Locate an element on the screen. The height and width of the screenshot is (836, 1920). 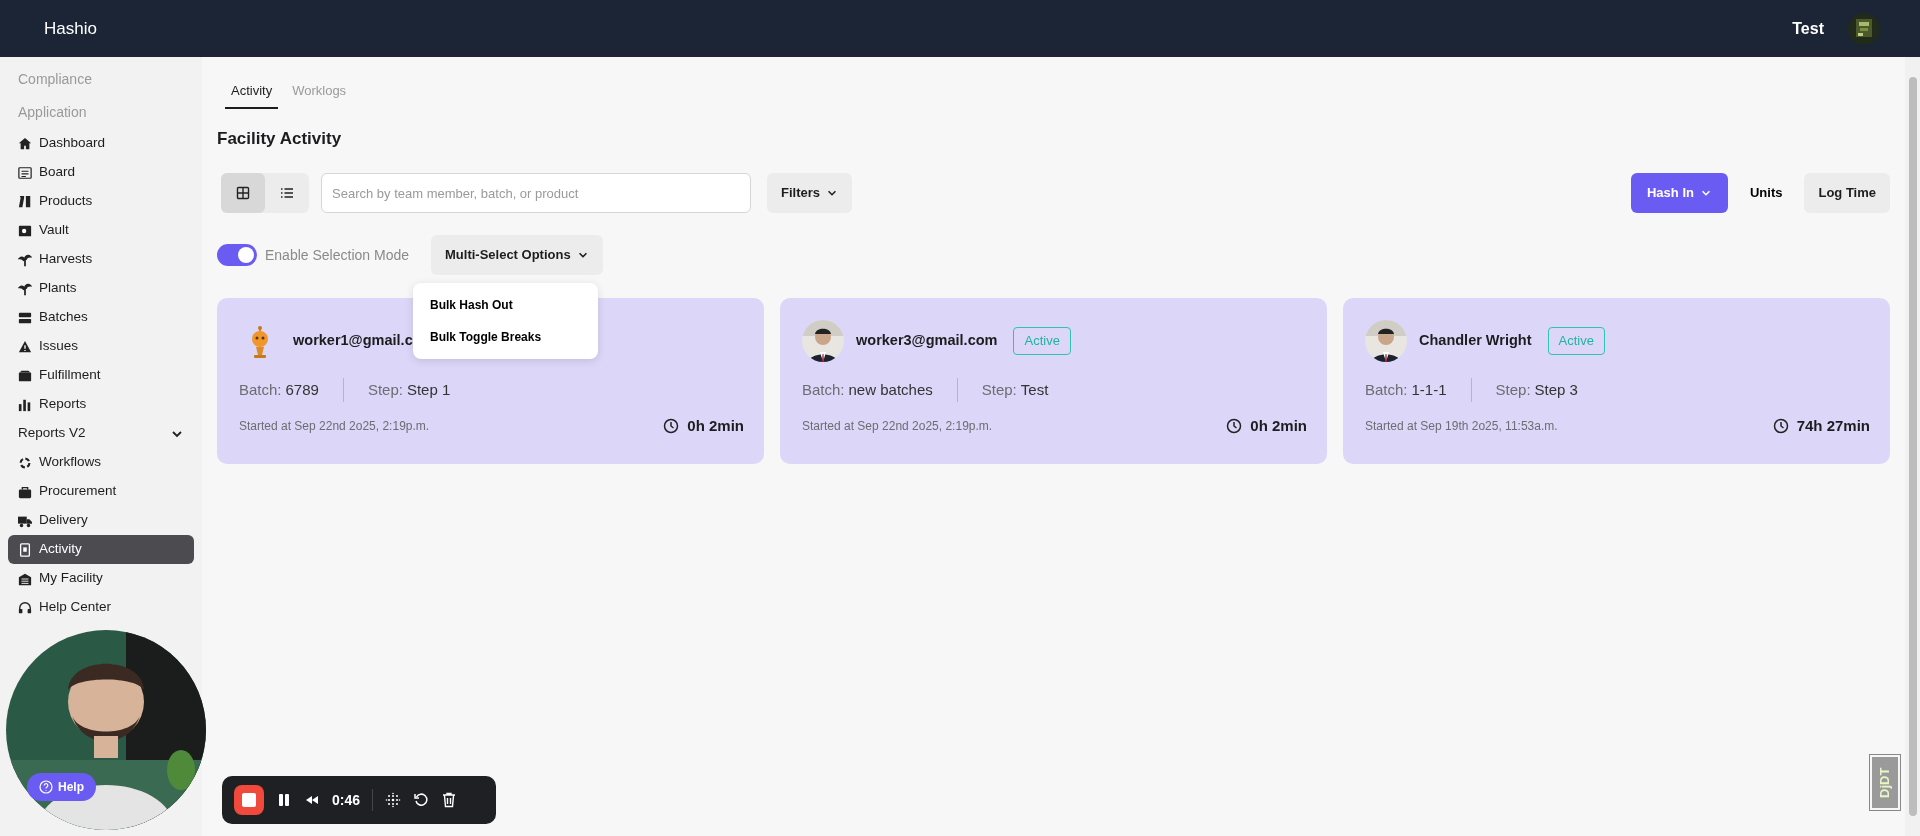
worker-name: worker3@gmail.com is located at coordinates (927, 341).